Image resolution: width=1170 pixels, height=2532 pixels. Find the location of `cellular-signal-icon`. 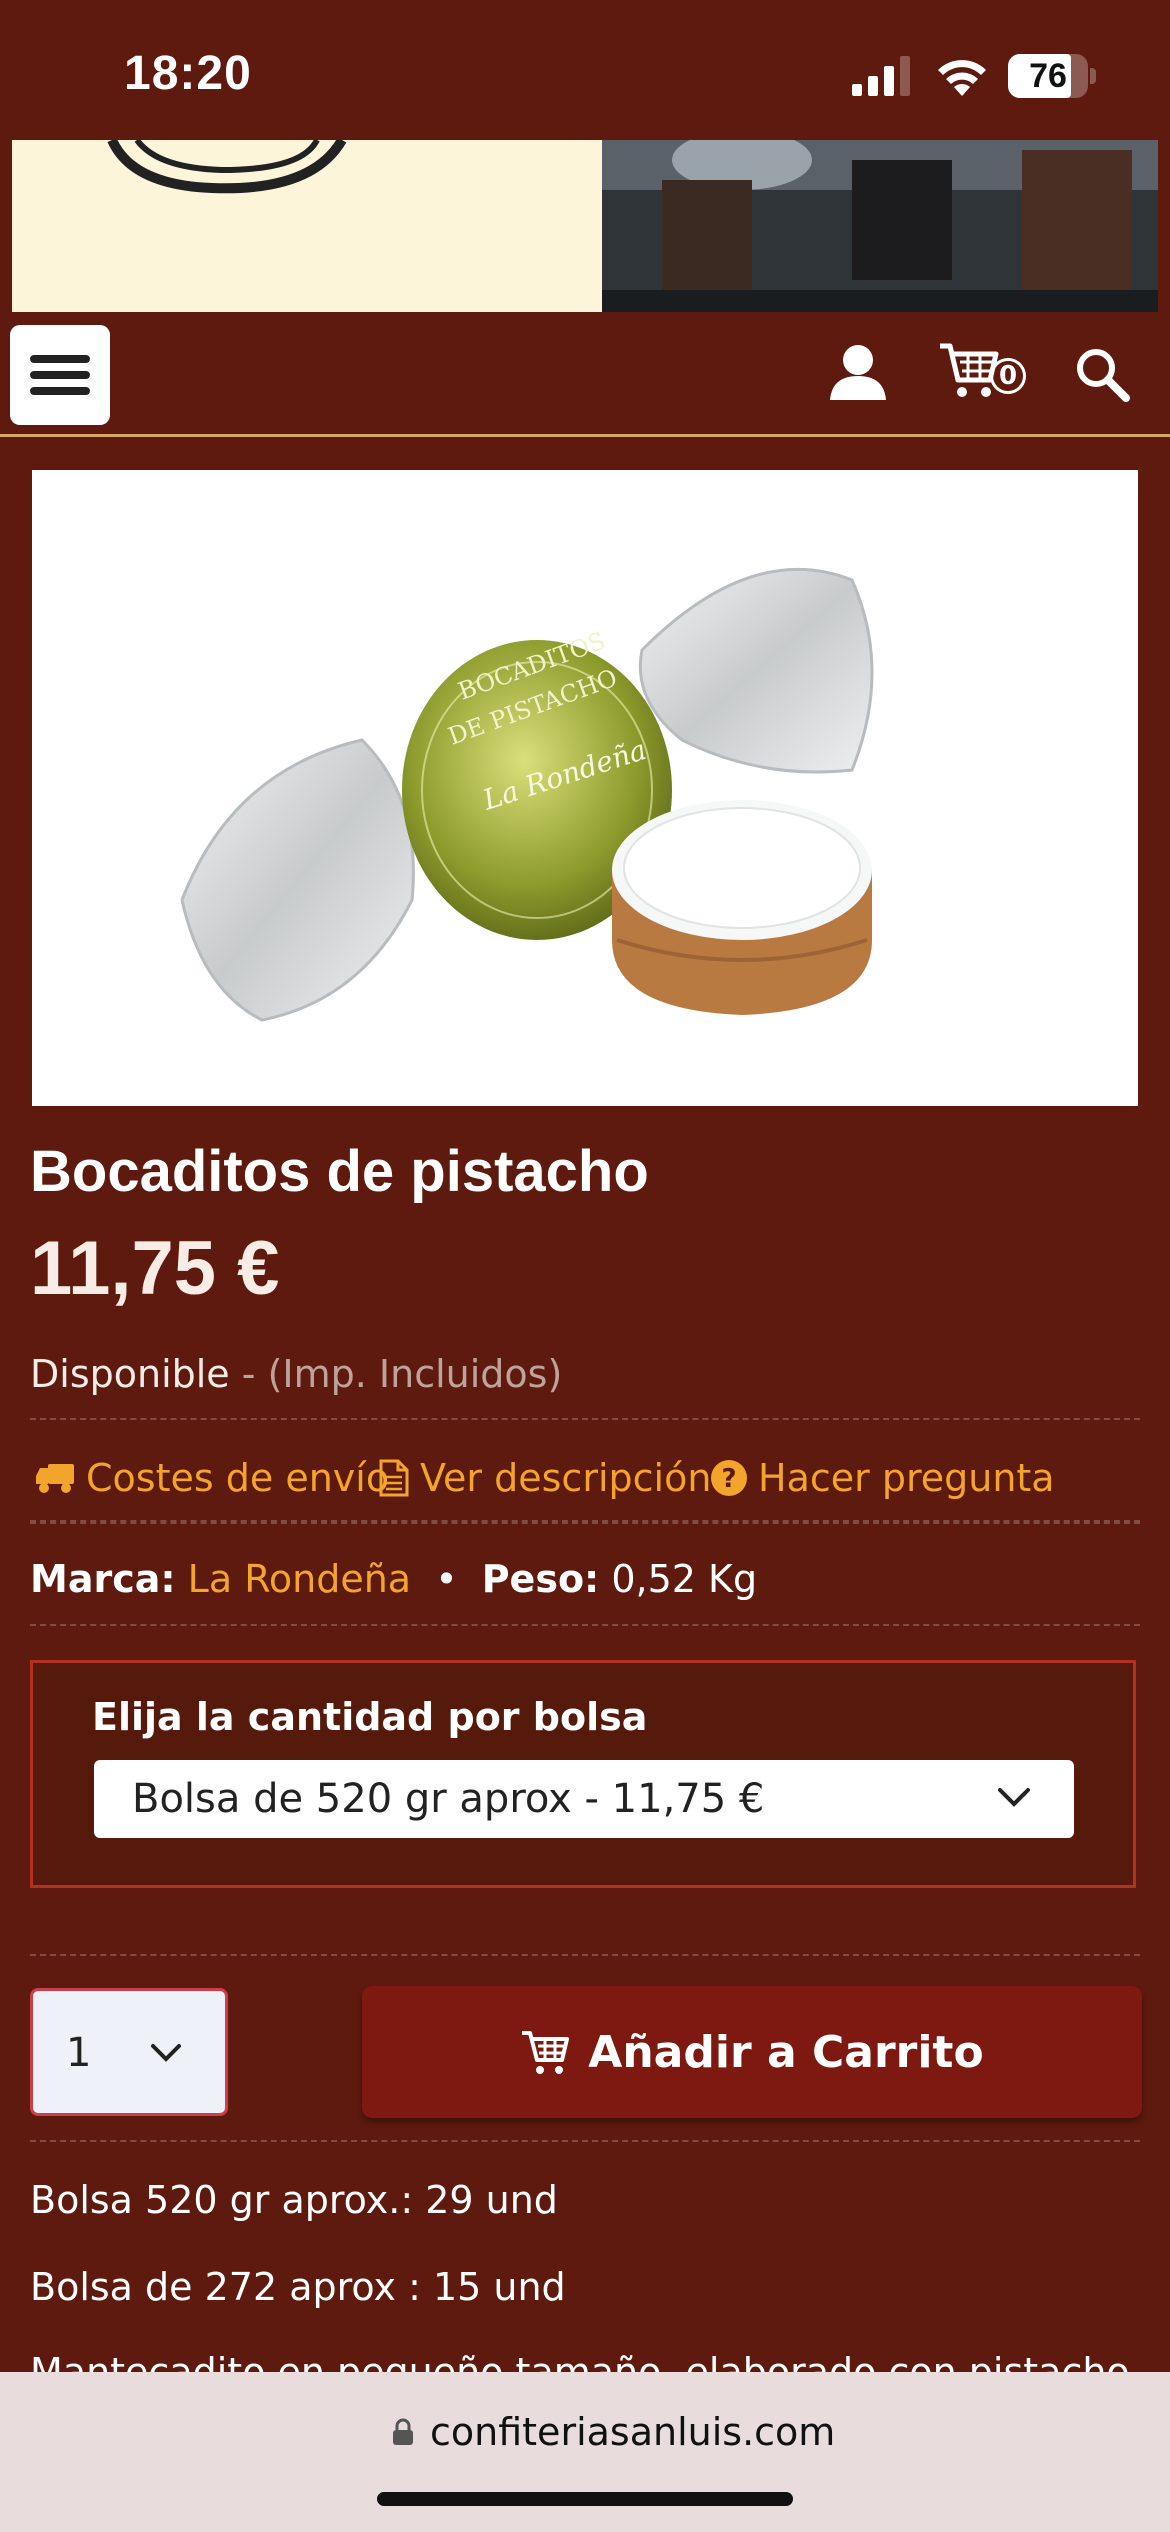

cellular-signal-icon is located at coordinates (881, 76).